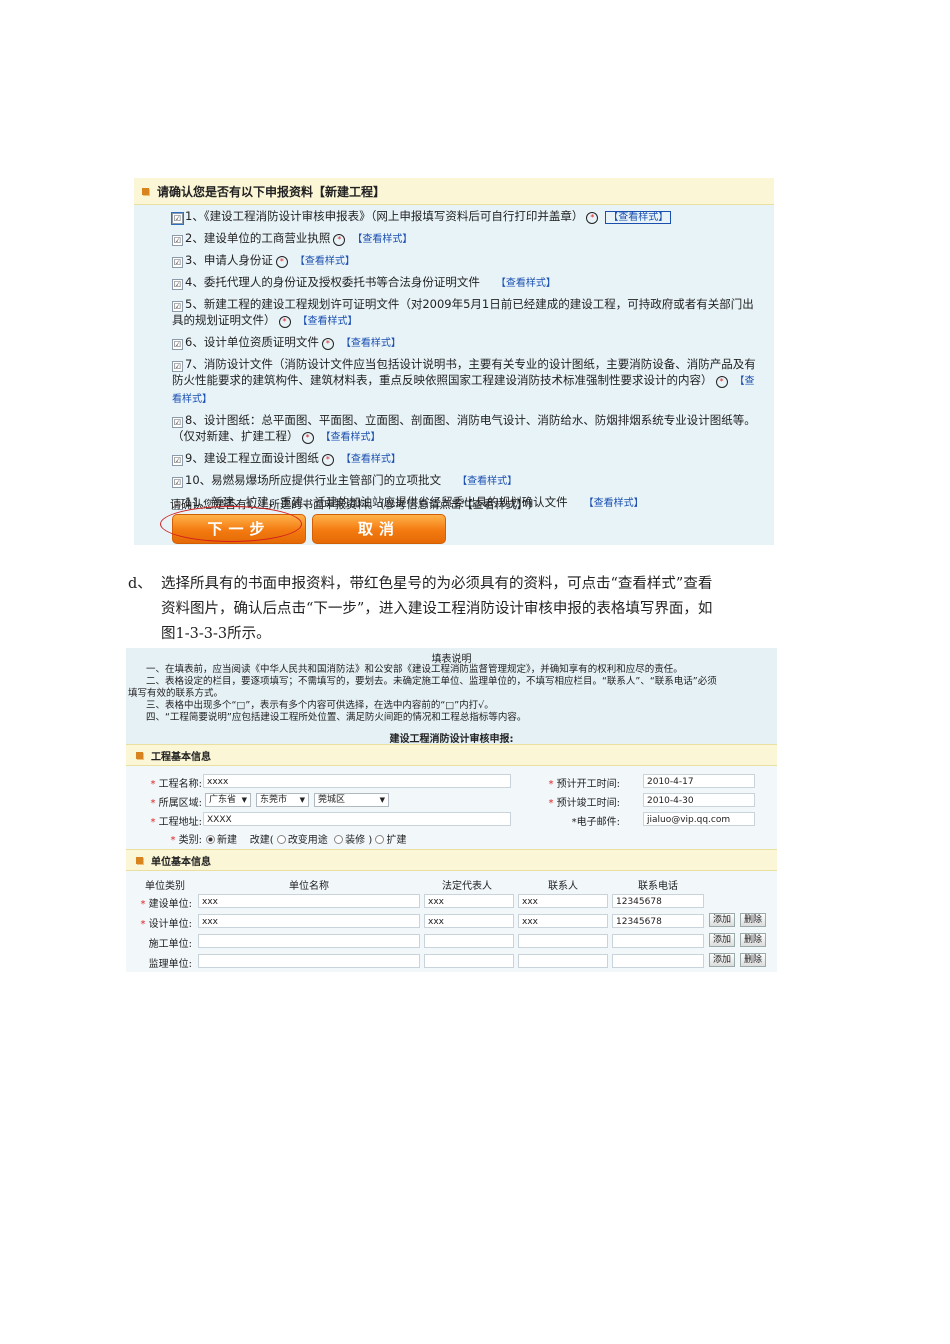 The width and height of the screenshot is (950, 1344). Describe the element at coordinates (451, 755) in the screenshot. I see `section-project-info: 工程基本信息` at that location.